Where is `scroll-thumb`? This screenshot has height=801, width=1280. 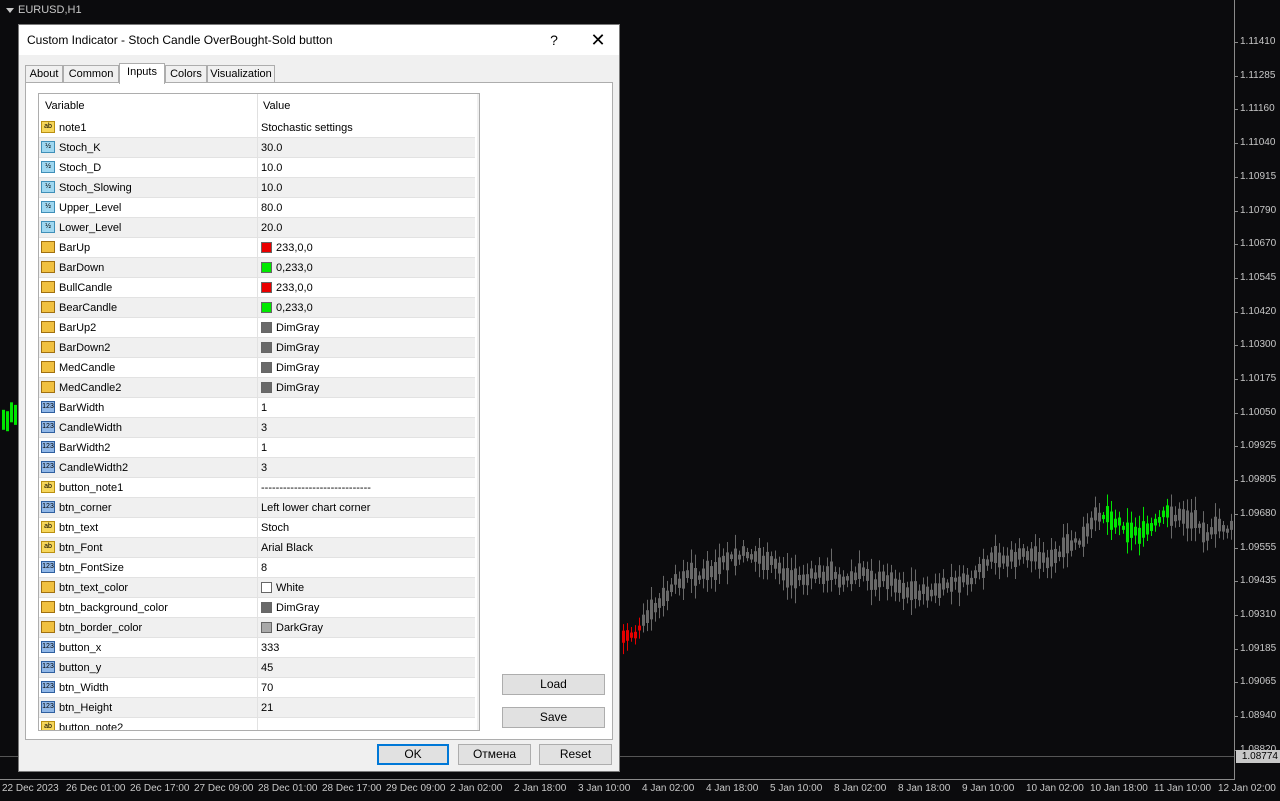 scroll-thumb is located at coordinates (479, 402).